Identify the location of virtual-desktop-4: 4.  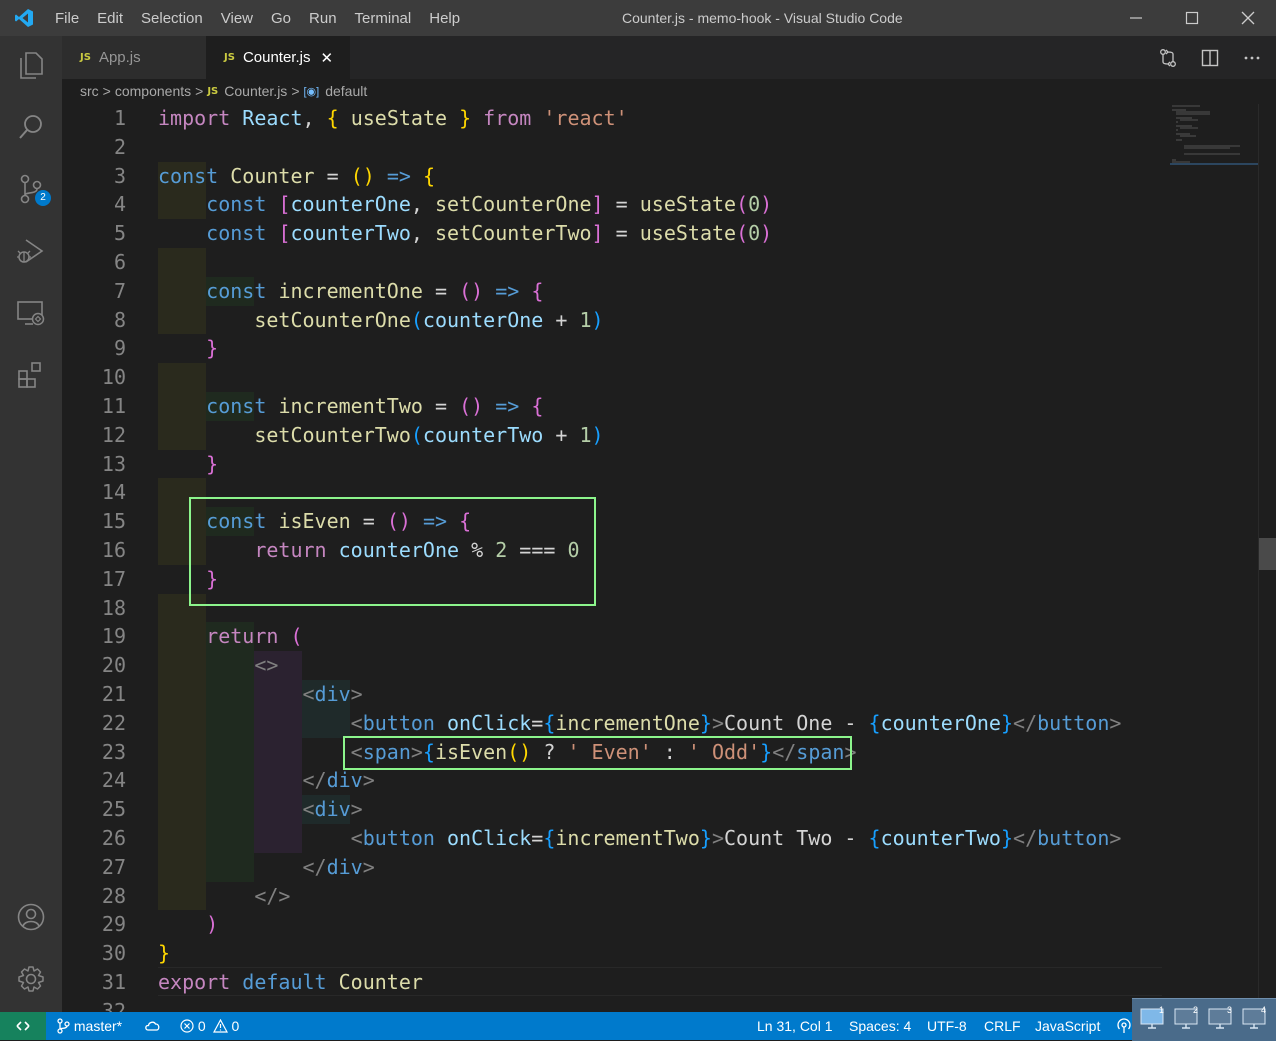
(1254, 1019).